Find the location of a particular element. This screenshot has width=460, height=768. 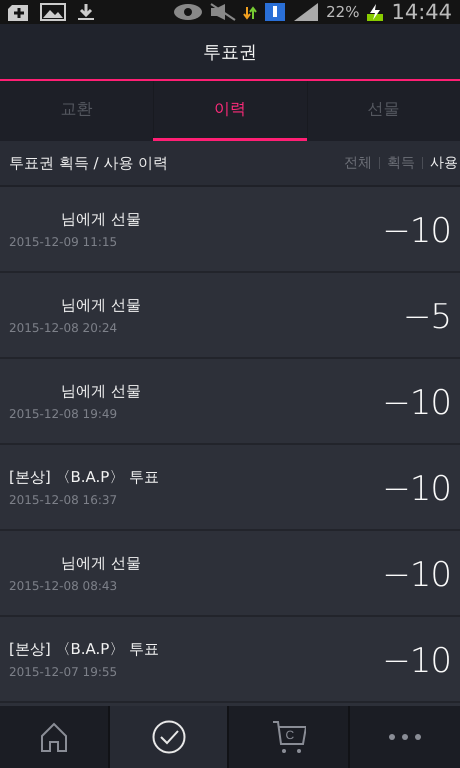

history-date: 2015-12-07 19:55 is located at coordinates (63, 671).